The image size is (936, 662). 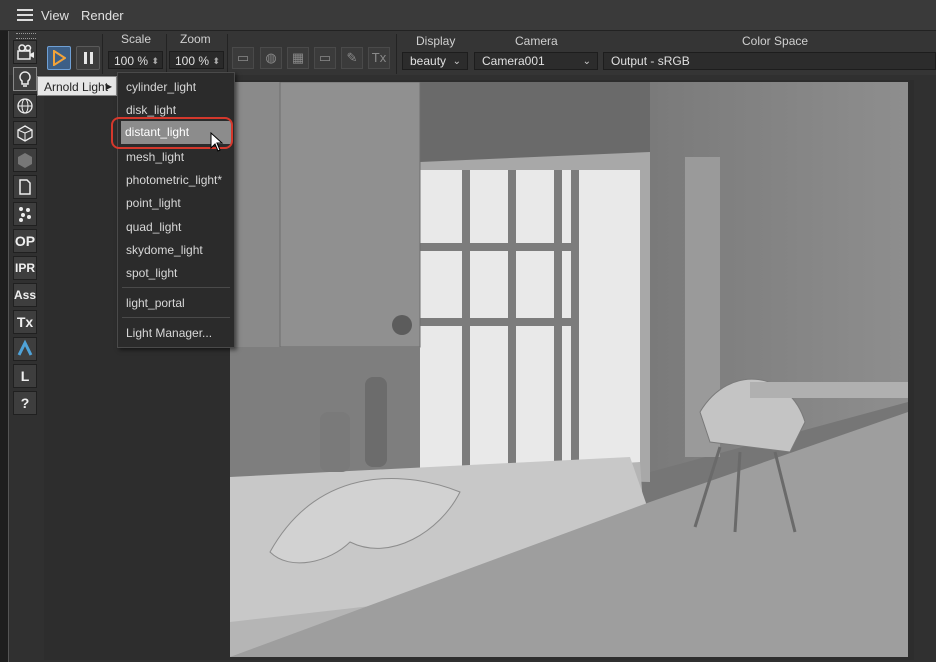 I want to click on hexagon-icon, so click(x=25, y=160).